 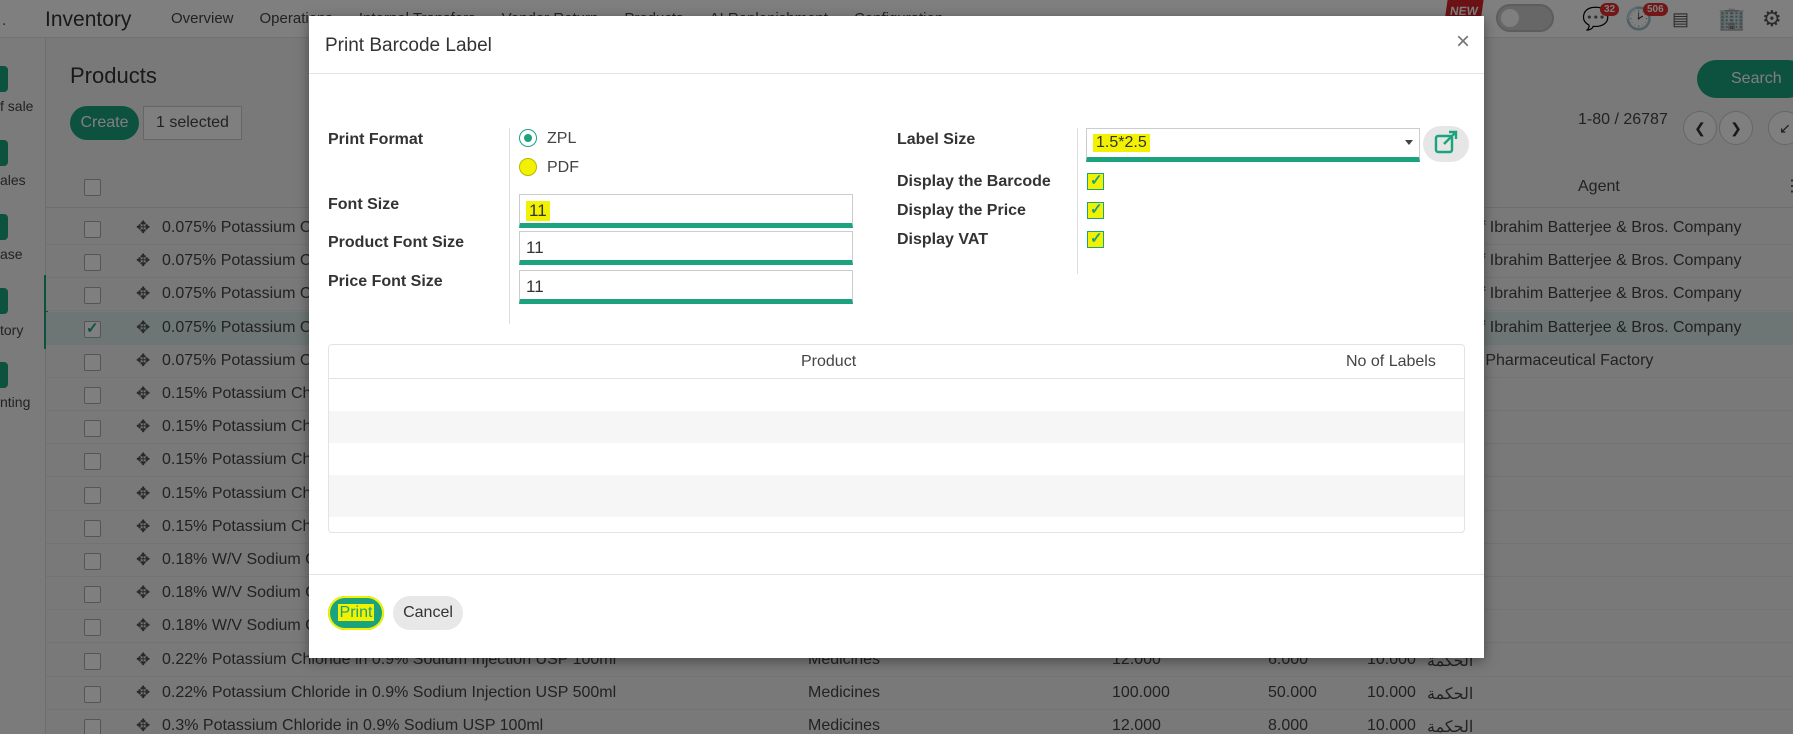 I want to click on field-divider-left, so click(x=509, y=226).